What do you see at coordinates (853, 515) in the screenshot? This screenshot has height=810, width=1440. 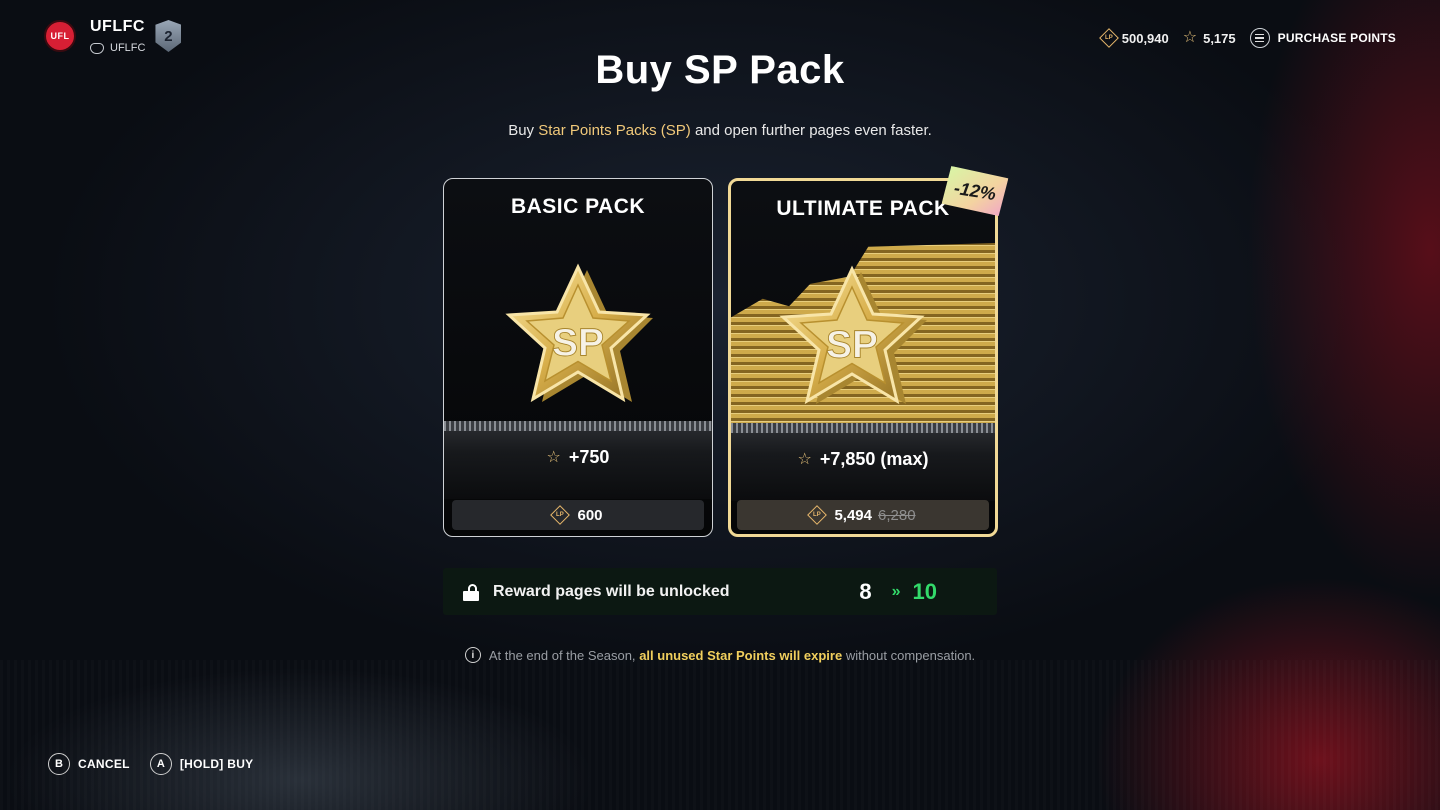 I see `pack-price-value: 5,494` at bounding box center [853, 515].